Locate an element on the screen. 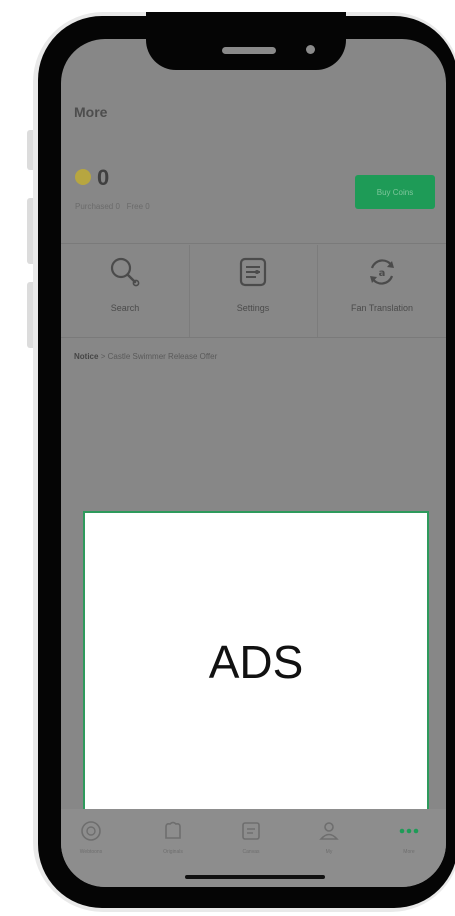 Image resolution: width=455 pixels, height=916 pixels. tool-search: Search is located at coordinates (125, 293).